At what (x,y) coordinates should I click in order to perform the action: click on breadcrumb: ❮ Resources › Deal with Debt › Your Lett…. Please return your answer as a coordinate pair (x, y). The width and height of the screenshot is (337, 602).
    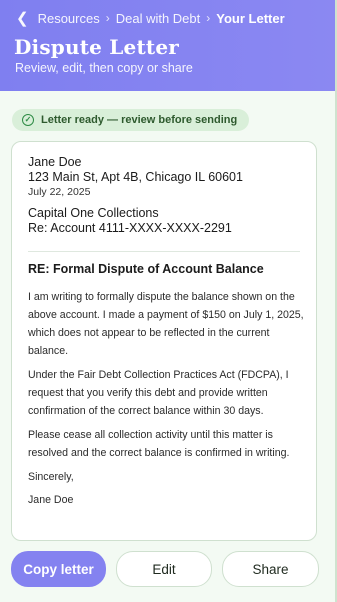
    Looking at the image, I should click on (150, 18).